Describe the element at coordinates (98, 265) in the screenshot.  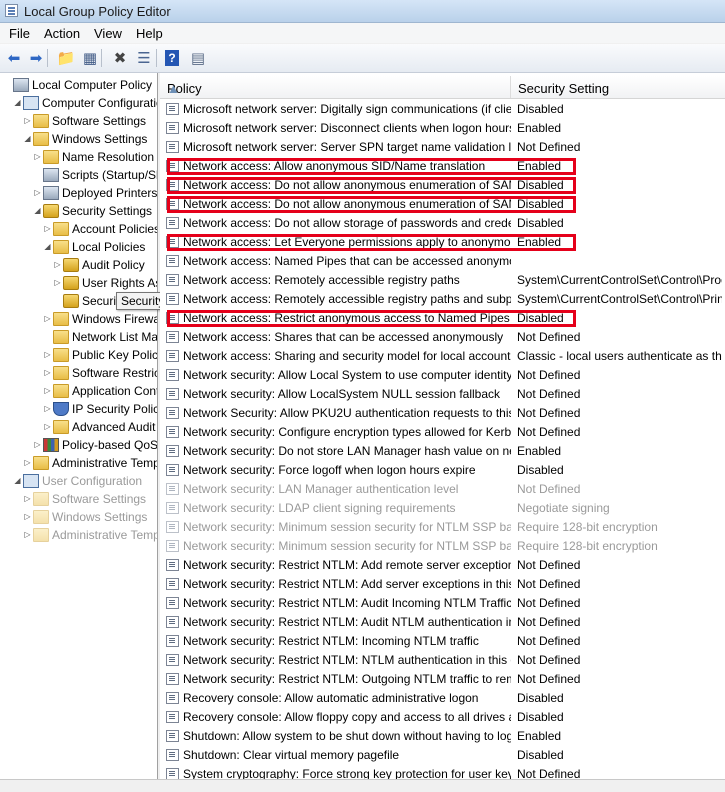
I see `tree-item: ▷ Audit Policy` at that location.